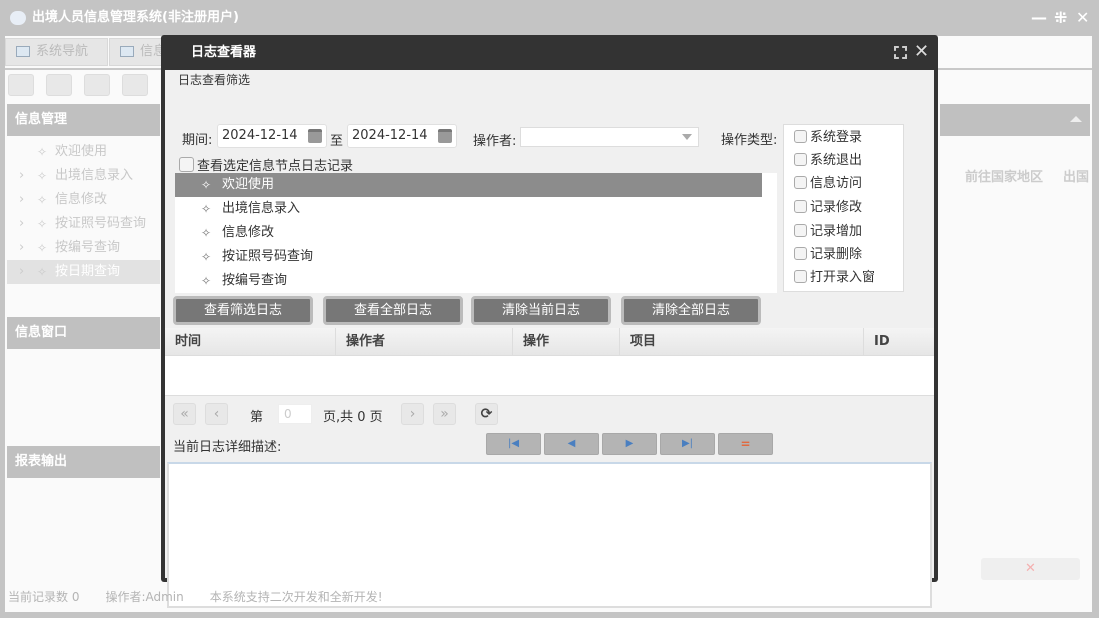 This screenshot has height=618, width=1099. What do you see at coordinates (513, 444) in the screenshot?
I see `first-icon: |◀` at bounding box center [513, 444].